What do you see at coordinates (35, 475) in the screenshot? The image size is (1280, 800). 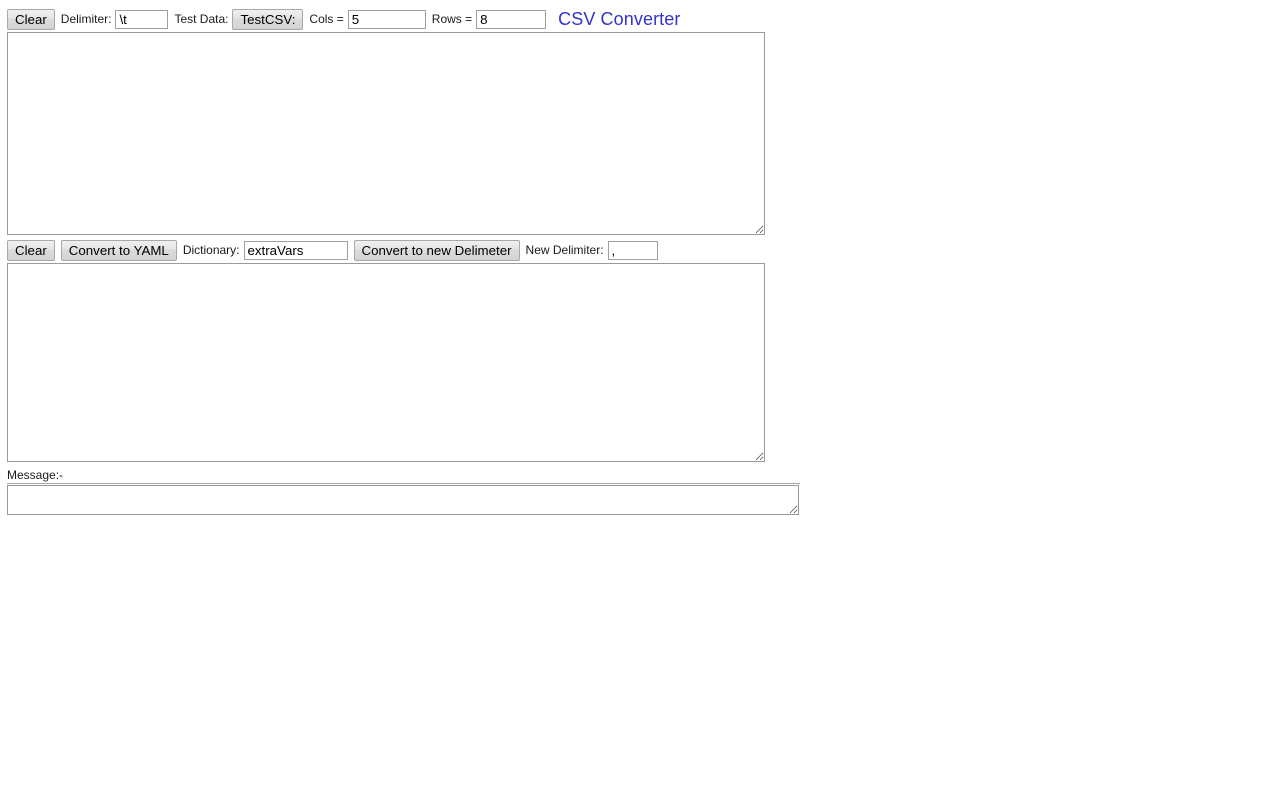 I see `message-label: Message:-` at bounding box center [35, 475].